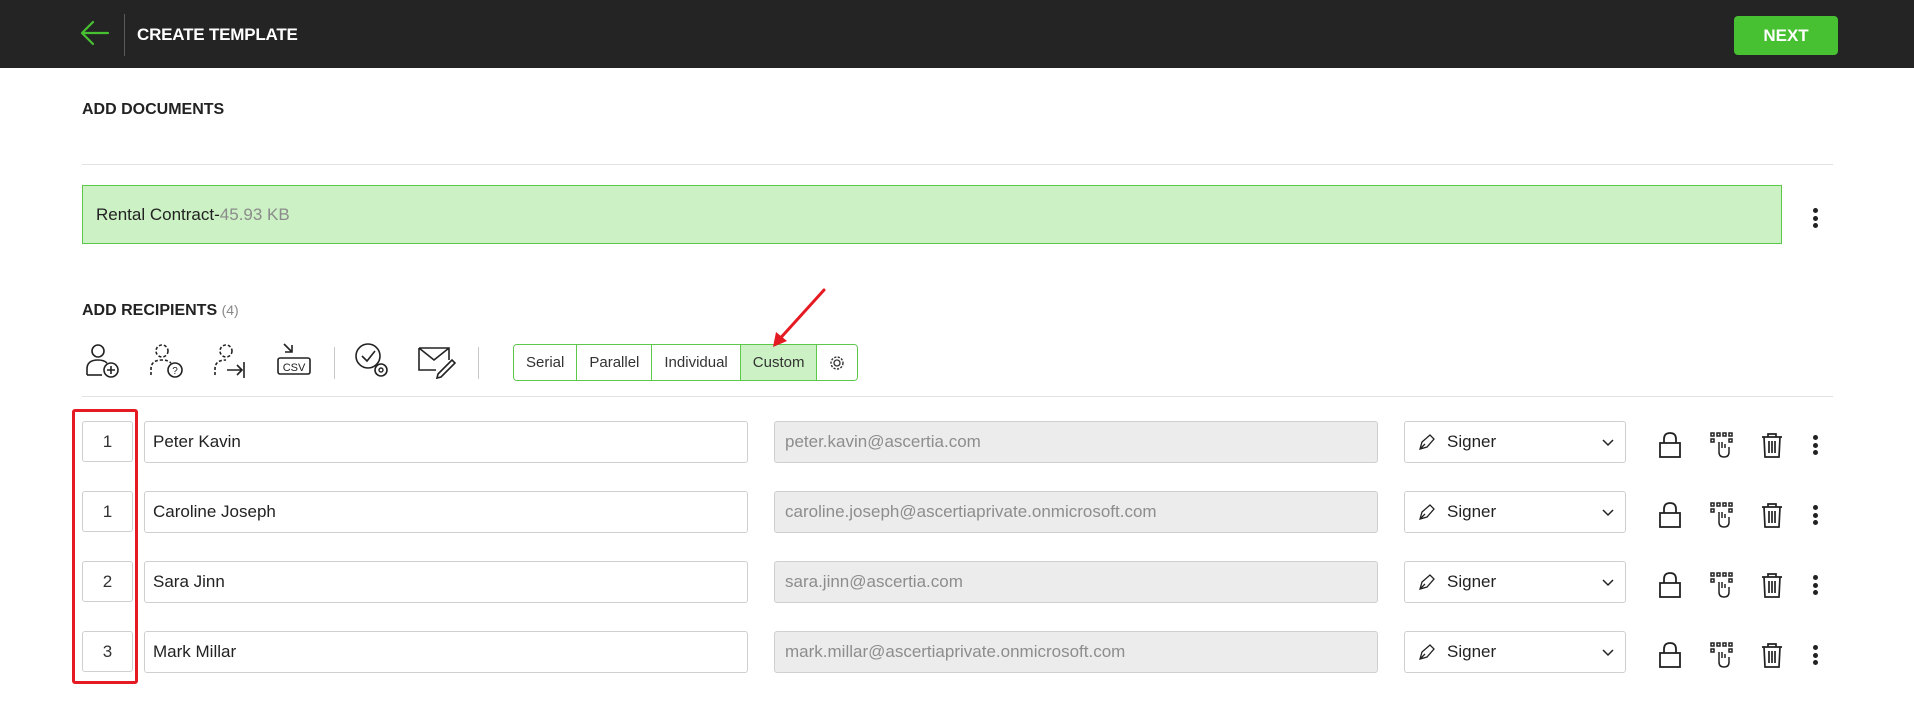 This screenshot has height=723, width=1914. I want to click on approval-settings-icon, so click(372, 360).